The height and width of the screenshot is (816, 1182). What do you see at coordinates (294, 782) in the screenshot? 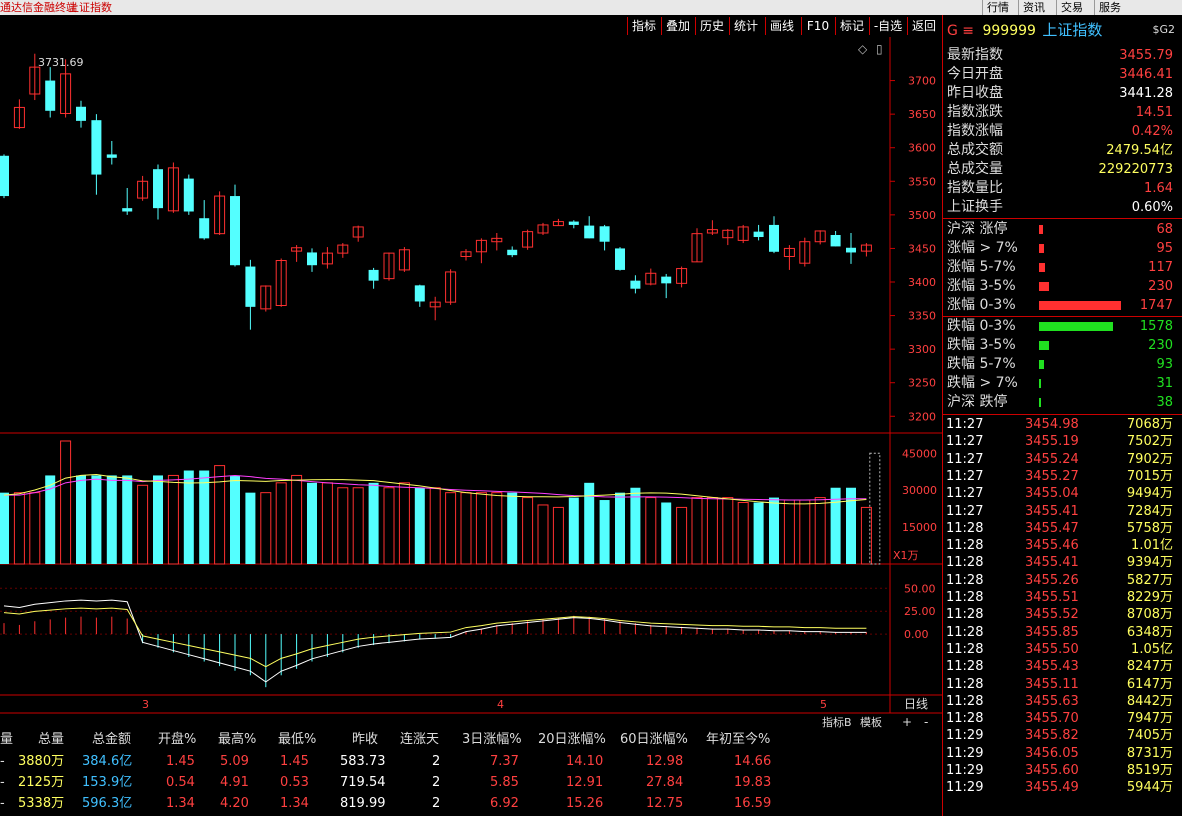
I see `table-cell: 0.53` at bounding box center [294, 782].